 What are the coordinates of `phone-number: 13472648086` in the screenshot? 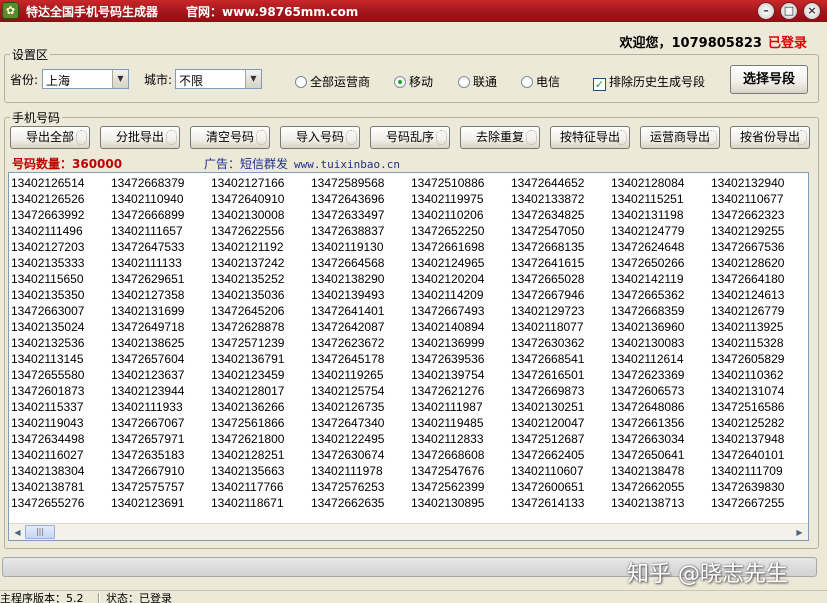 It's located at (661, 408).